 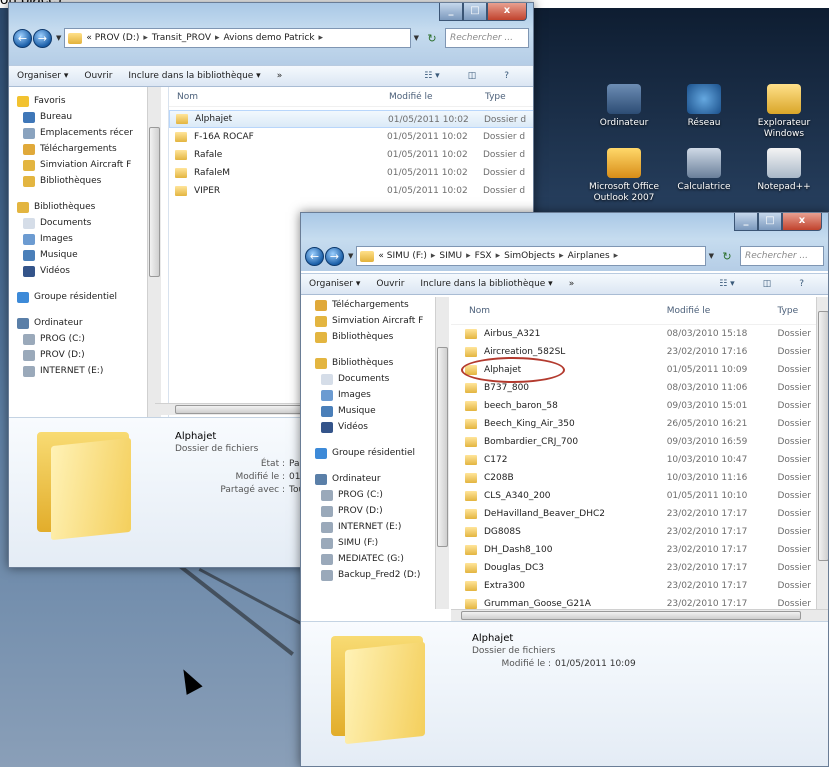 What do you see at coordinates (634, 586) in the screenshot?
I see `file-row: Extra300 23/02/2010 17:17 Dossier` at bounding box center [634, 586].